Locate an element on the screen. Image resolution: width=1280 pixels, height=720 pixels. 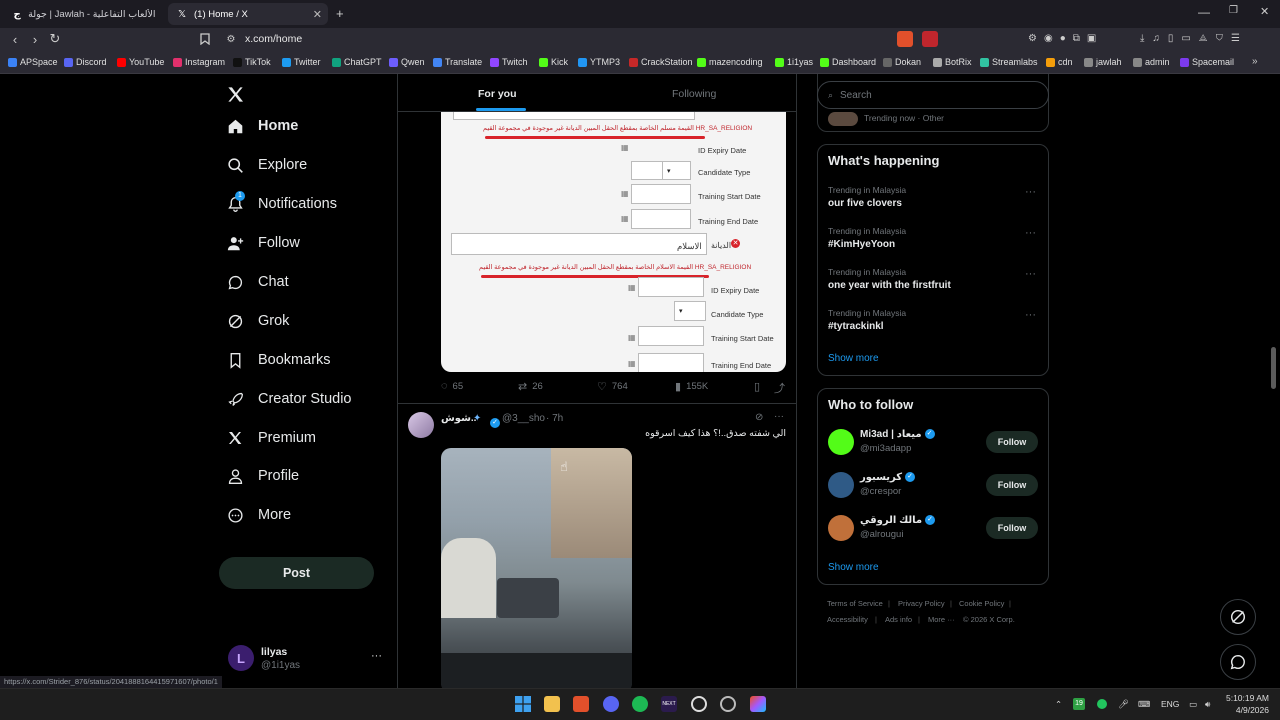
reply-button: ◌ 65 is located at coordinates (452, 386).